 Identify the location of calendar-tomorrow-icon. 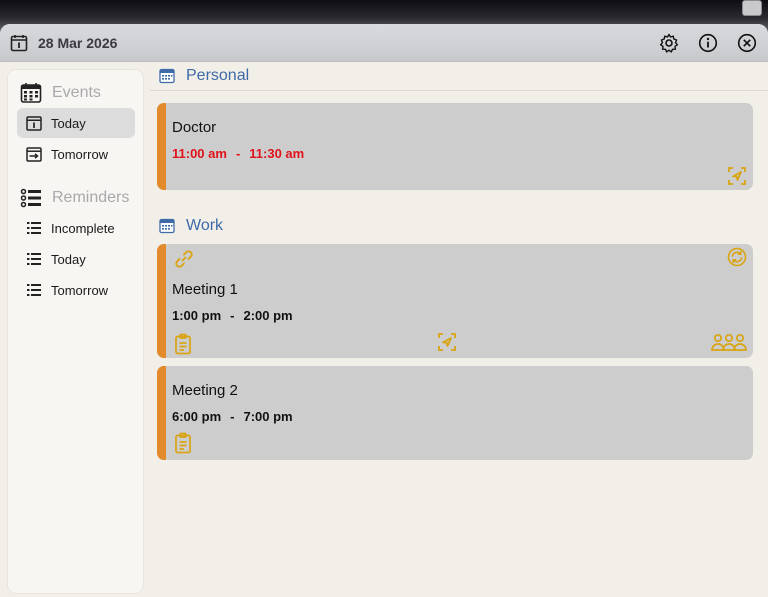
(34, 154).